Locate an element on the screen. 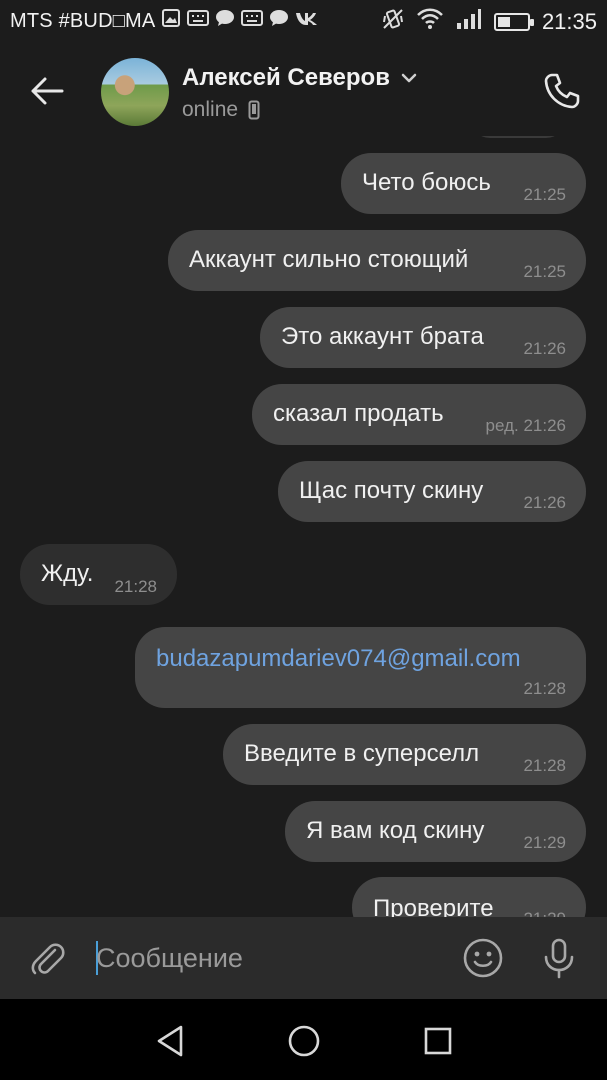 This screenshot has width=607, height=1080. square-recents-icon is located at coordinates (438, 1041).